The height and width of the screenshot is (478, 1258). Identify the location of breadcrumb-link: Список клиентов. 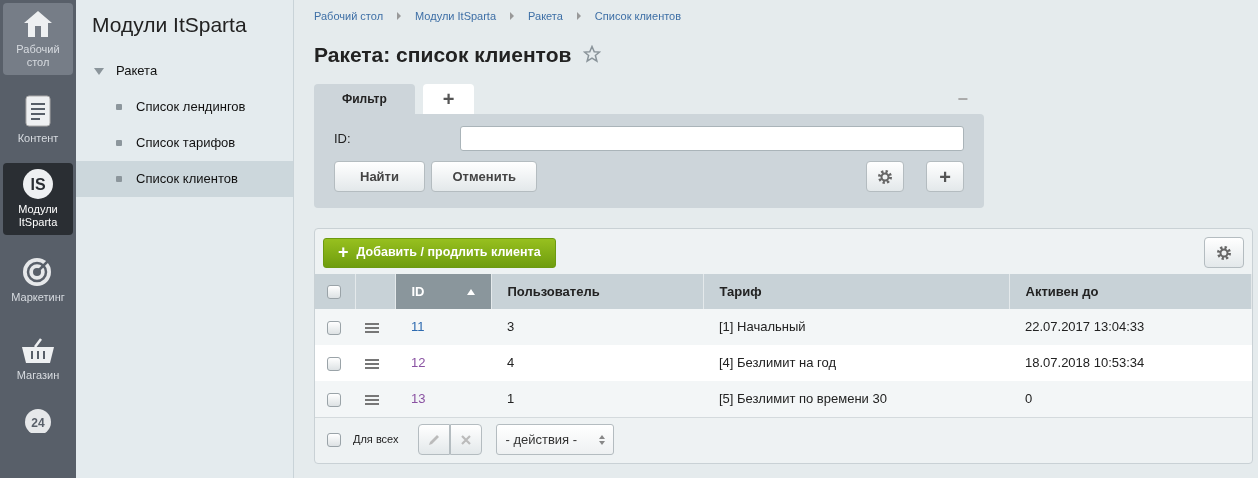
(638, 16).